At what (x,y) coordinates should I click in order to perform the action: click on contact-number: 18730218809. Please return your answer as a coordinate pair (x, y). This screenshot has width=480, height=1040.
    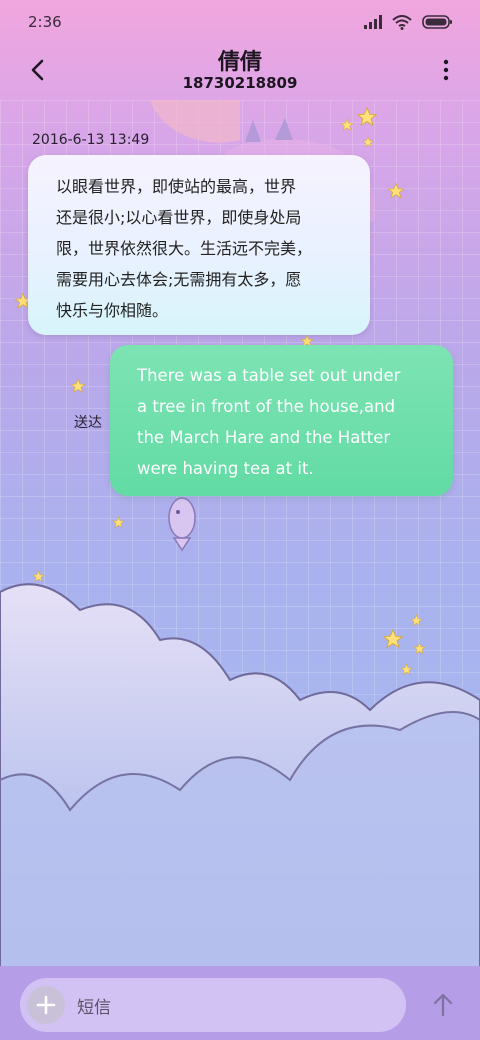
    Looking at the image, I should click on (240, 83).